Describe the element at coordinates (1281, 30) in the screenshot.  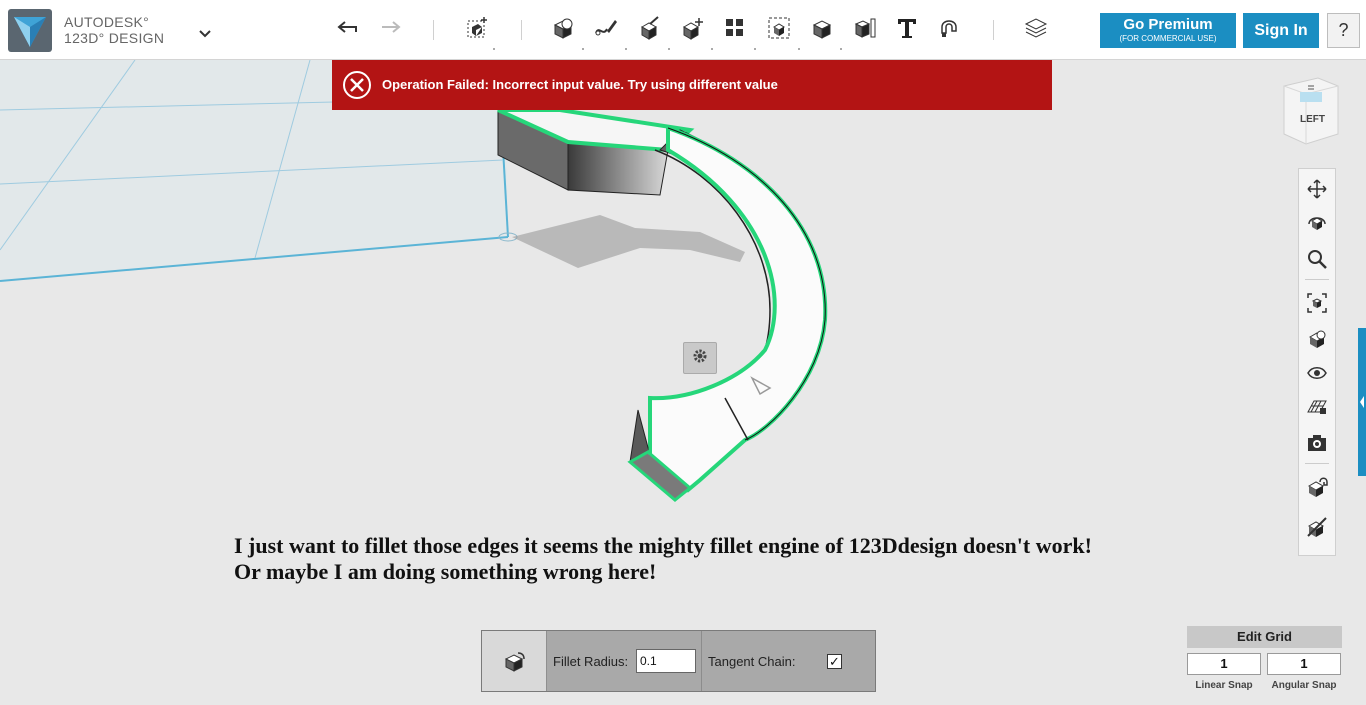
I see `sign-in-button: Sign In` at that location.